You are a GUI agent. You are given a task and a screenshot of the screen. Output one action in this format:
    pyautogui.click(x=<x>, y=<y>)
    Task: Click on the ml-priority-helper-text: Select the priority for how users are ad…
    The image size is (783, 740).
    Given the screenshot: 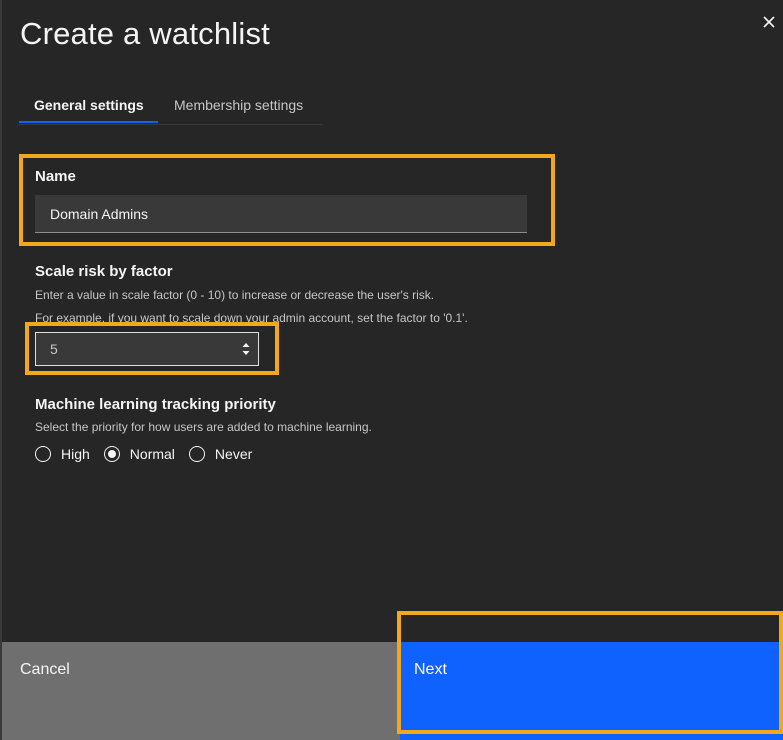 What is the action you would take?
    pyautogui.click(x=203, y=427)
    